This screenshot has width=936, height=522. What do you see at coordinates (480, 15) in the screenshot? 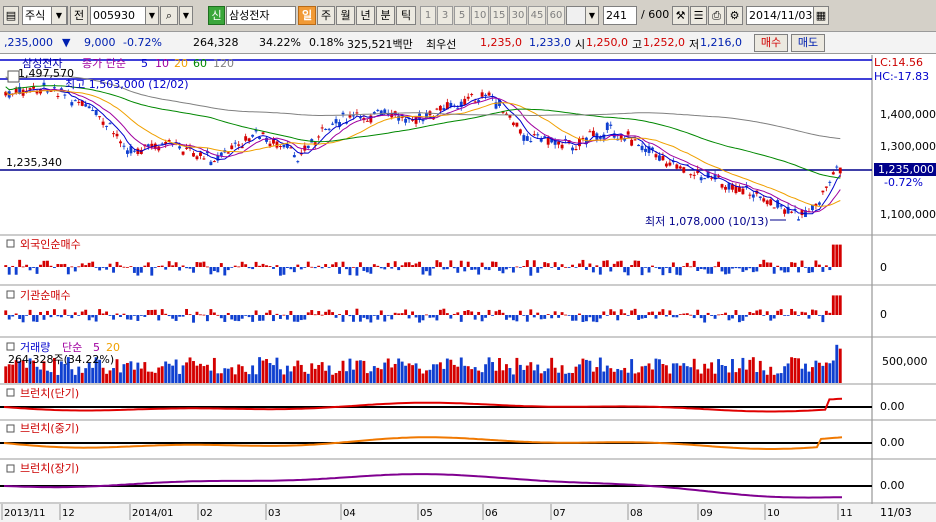
I see `interval-10: 10` at bounding box center [480, 15].